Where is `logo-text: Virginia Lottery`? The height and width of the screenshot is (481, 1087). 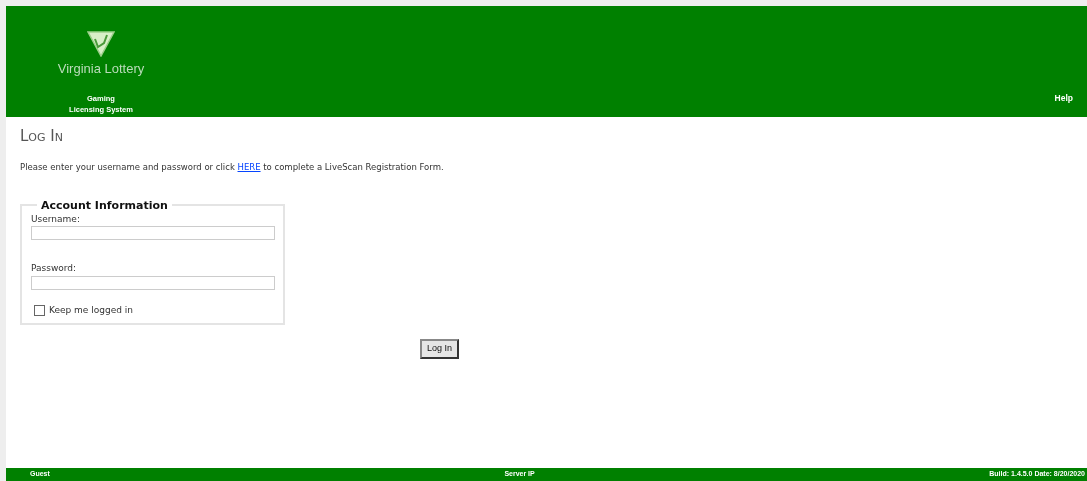
logo-text: Virginia Lottery is located at coordinates (101, 68).